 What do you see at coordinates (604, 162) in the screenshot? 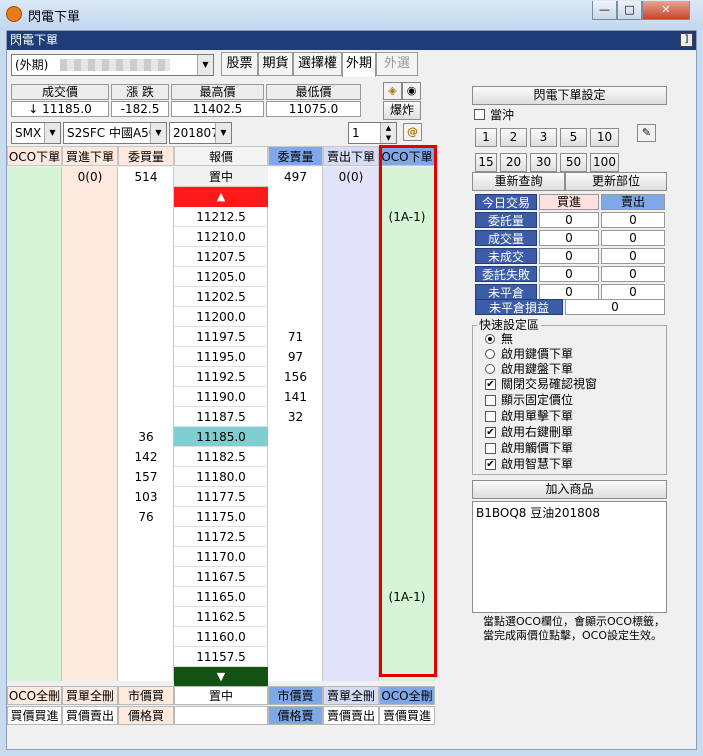
I see `quantity-button: 100` at bounding box center [604, 162].